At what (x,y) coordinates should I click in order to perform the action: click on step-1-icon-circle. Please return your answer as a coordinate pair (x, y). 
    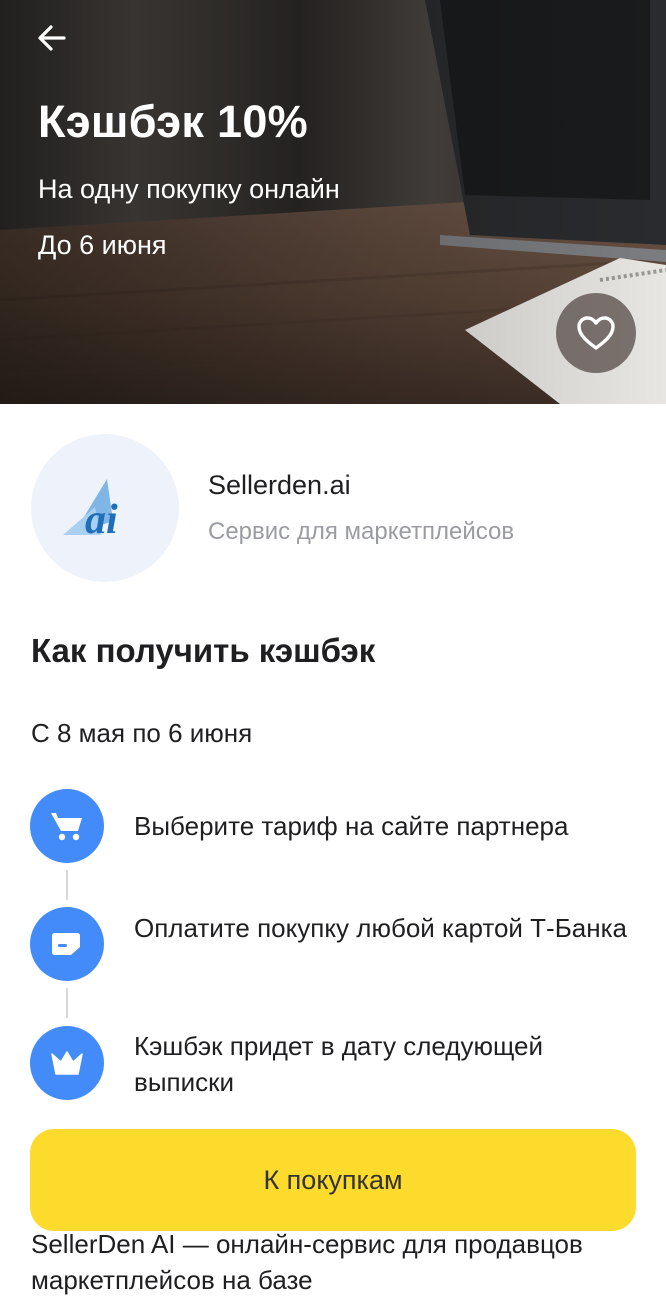
    Looking at the image, I should click on (67, 826).